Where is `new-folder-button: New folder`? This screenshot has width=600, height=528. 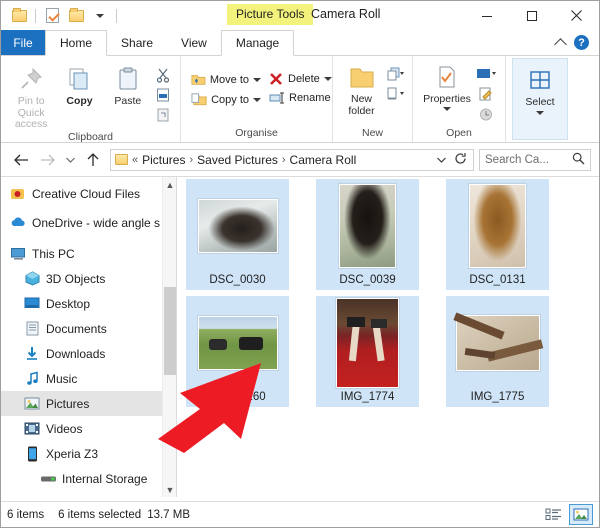 new-folder-button: New folder is located at coordinates (361, 89).